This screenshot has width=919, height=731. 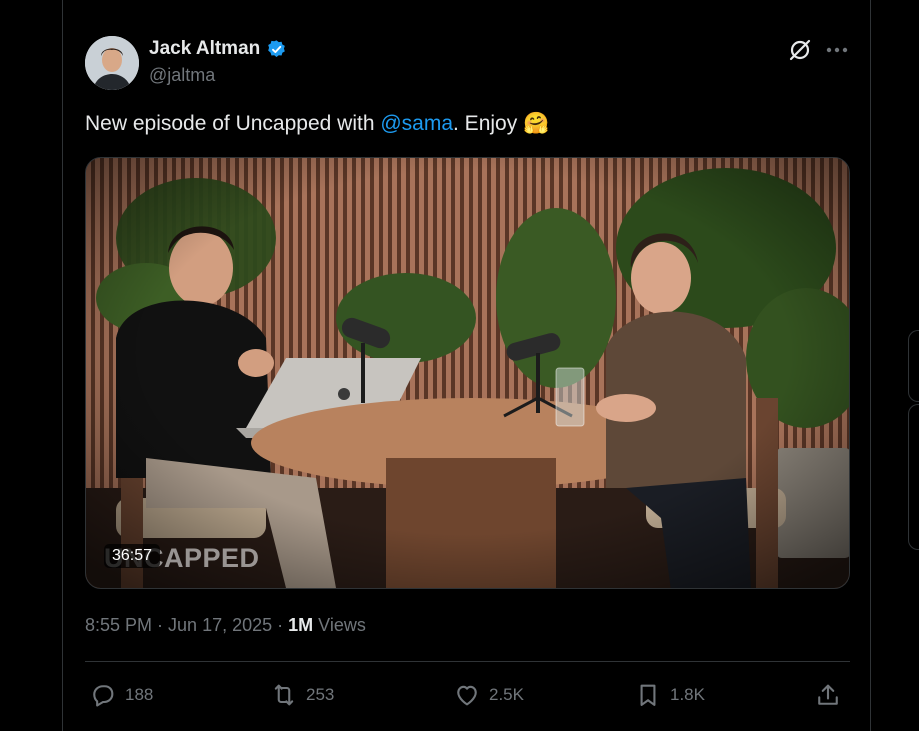 What do you see at coordinates (648, 695) in the screenshot?
I see `bookmark-icon` at bounding box center [648, 695].